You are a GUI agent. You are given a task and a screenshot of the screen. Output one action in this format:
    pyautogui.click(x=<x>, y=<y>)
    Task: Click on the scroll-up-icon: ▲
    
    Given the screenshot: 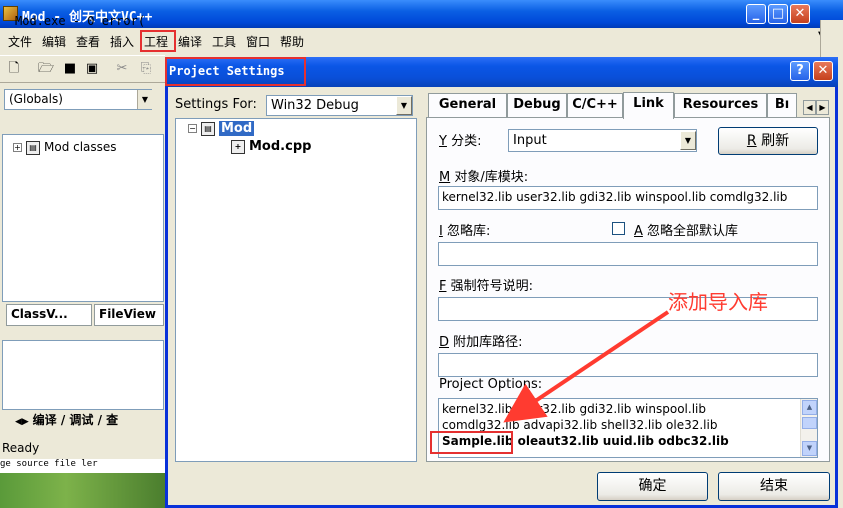 What is the action you would take?
    pyautogui.click(x=809, y=407)
    